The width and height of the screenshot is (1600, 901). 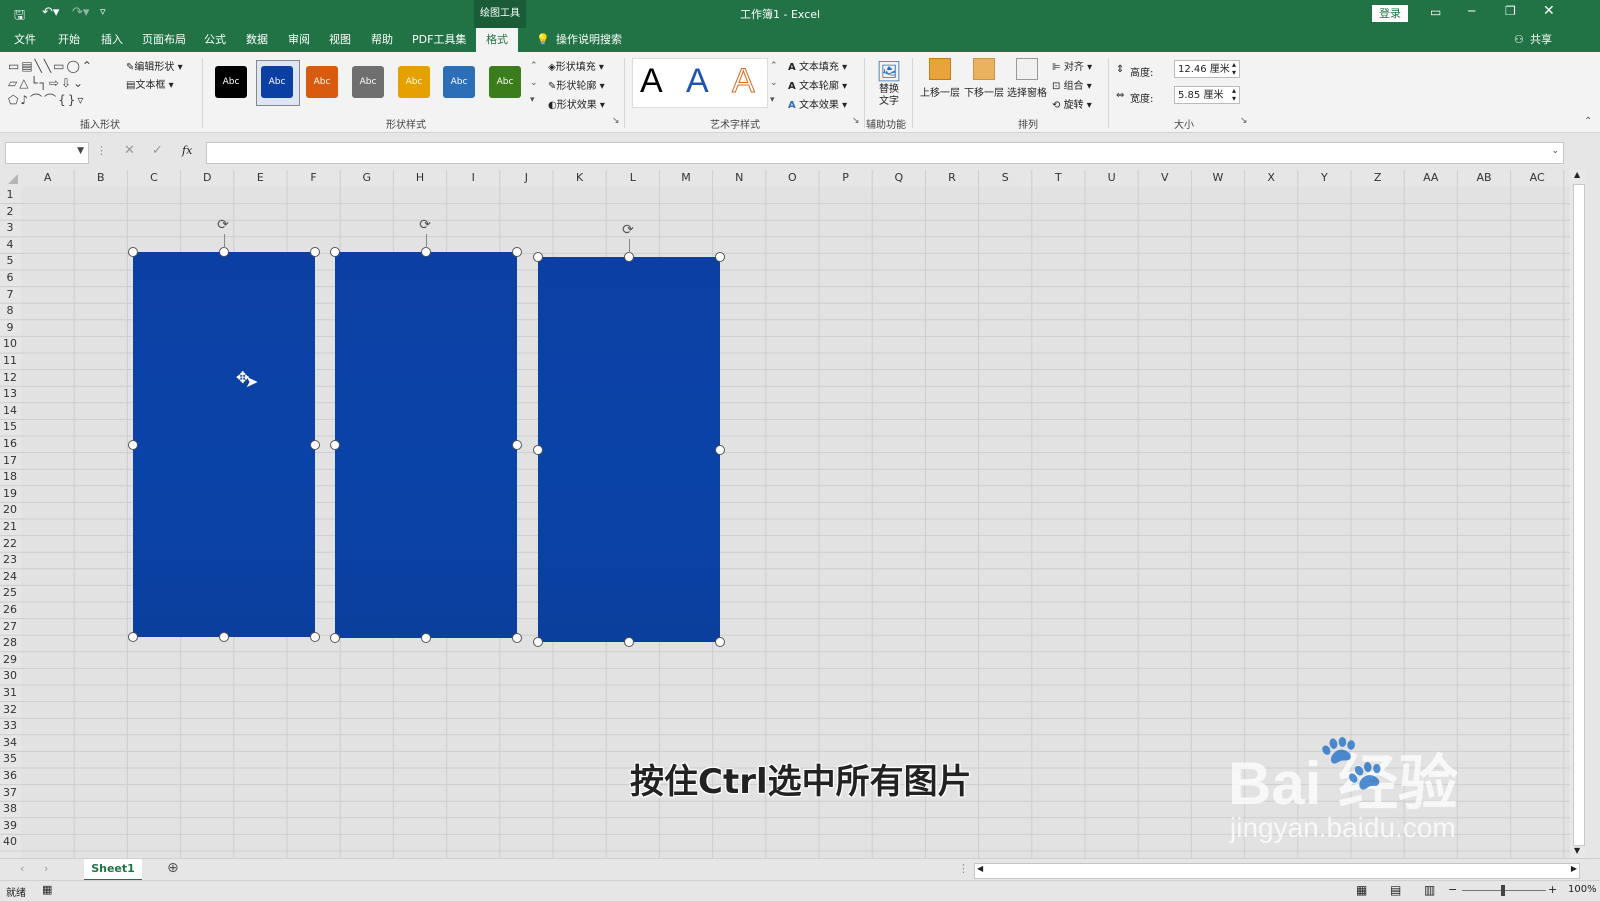 I want to click on row-header: 36, so click(x=10, y=776).